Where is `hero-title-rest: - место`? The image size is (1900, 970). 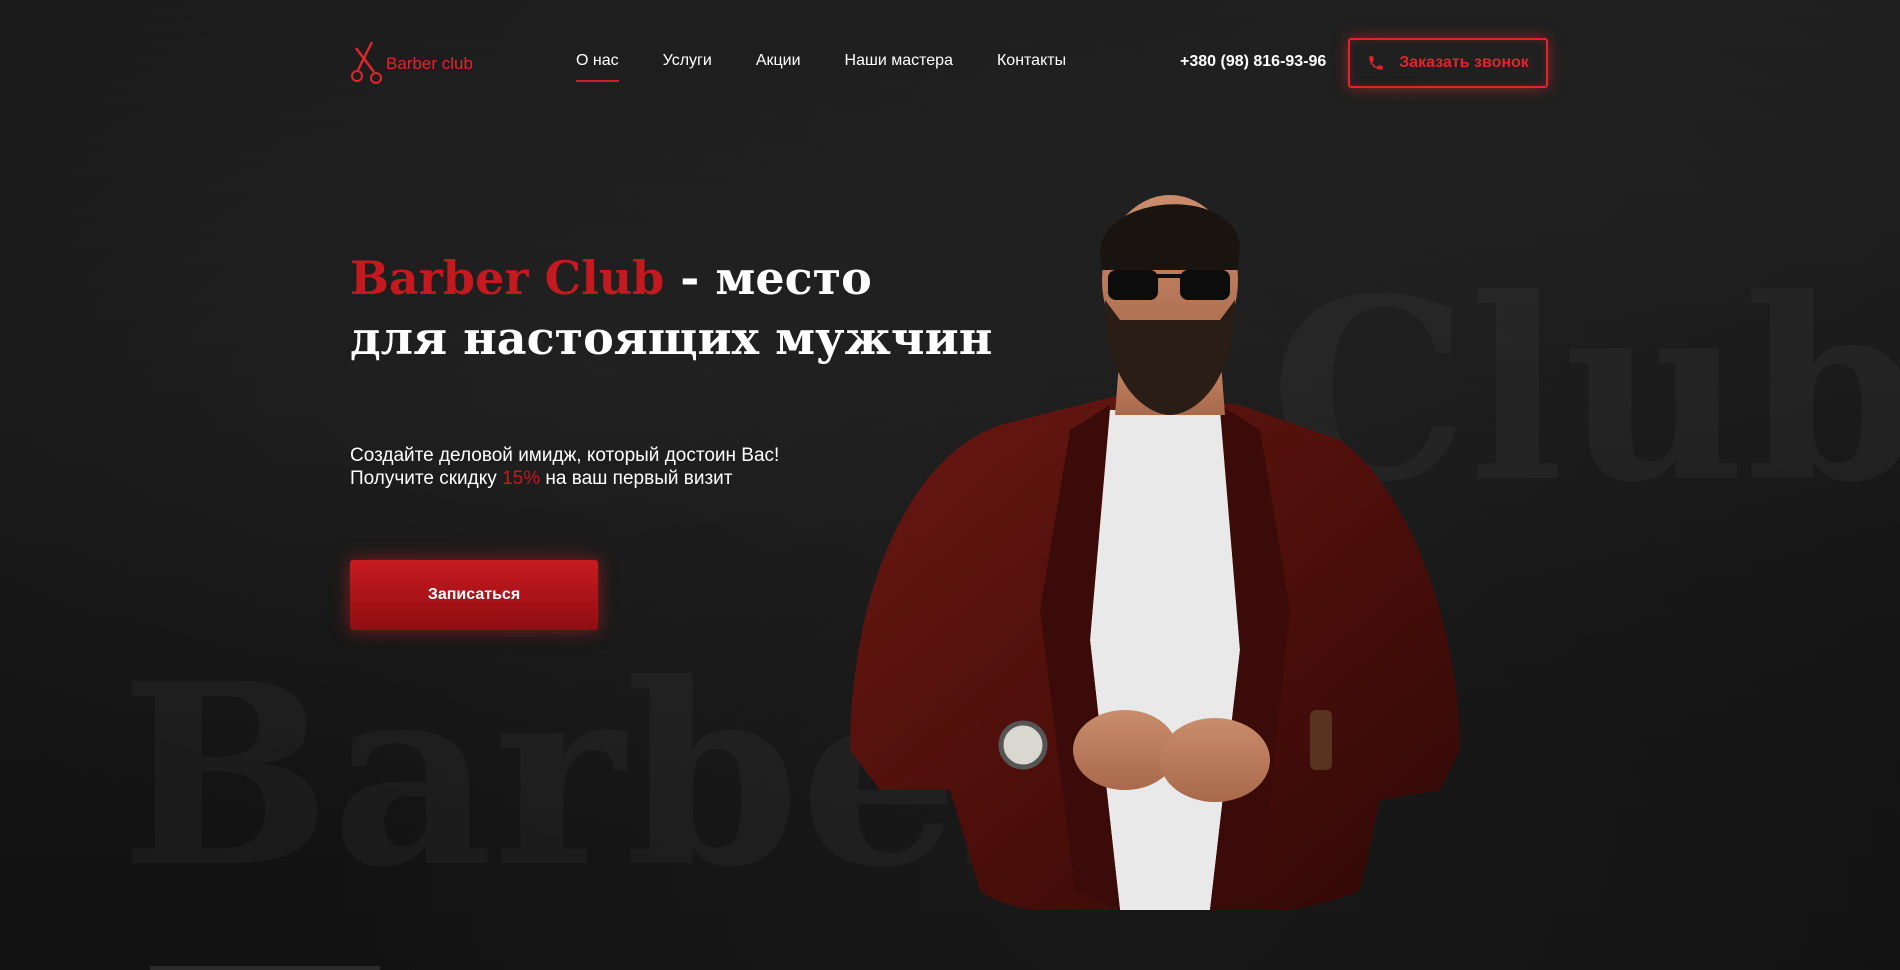 hero-title-rest: - место is located at coordinates (768, 278).